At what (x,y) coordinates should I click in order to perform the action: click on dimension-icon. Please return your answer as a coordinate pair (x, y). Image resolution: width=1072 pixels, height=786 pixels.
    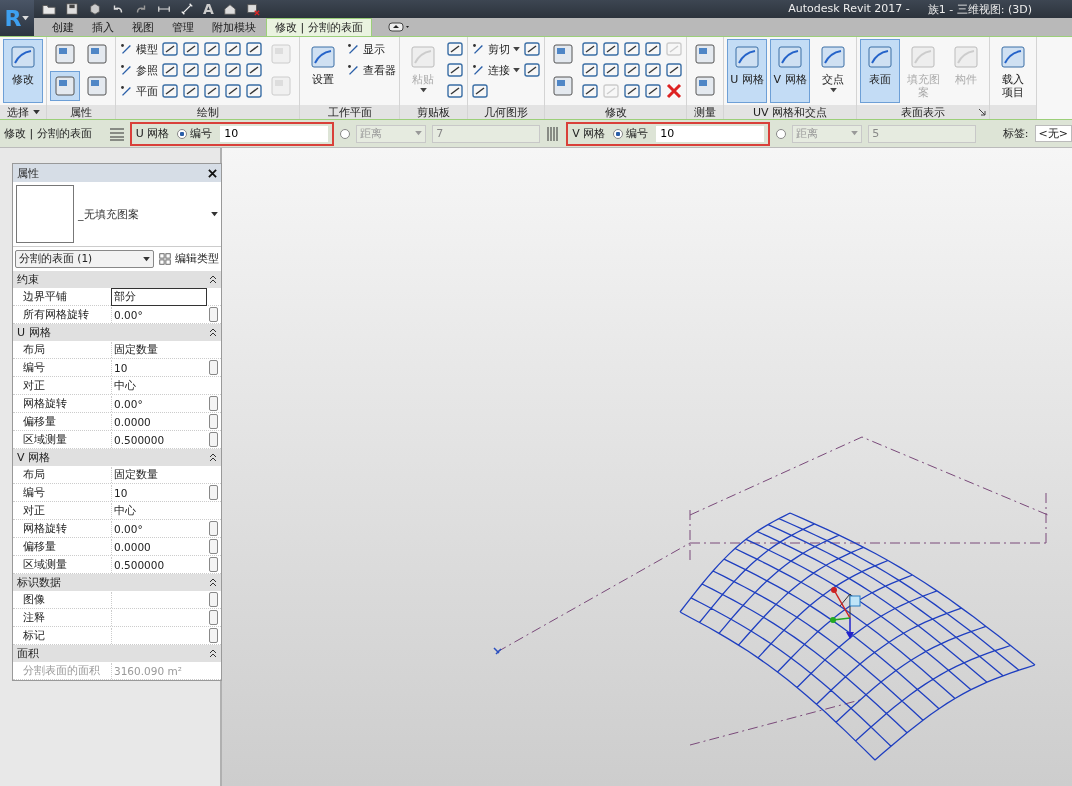
    Looking at the image, I should click on (187, 9).